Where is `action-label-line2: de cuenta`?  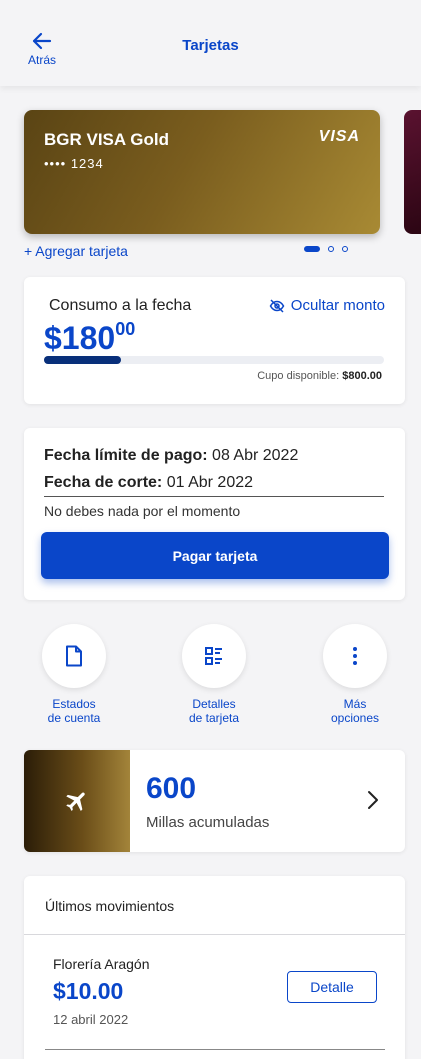 action-label-line2: de cuenta is located at coordinates (74, 718).